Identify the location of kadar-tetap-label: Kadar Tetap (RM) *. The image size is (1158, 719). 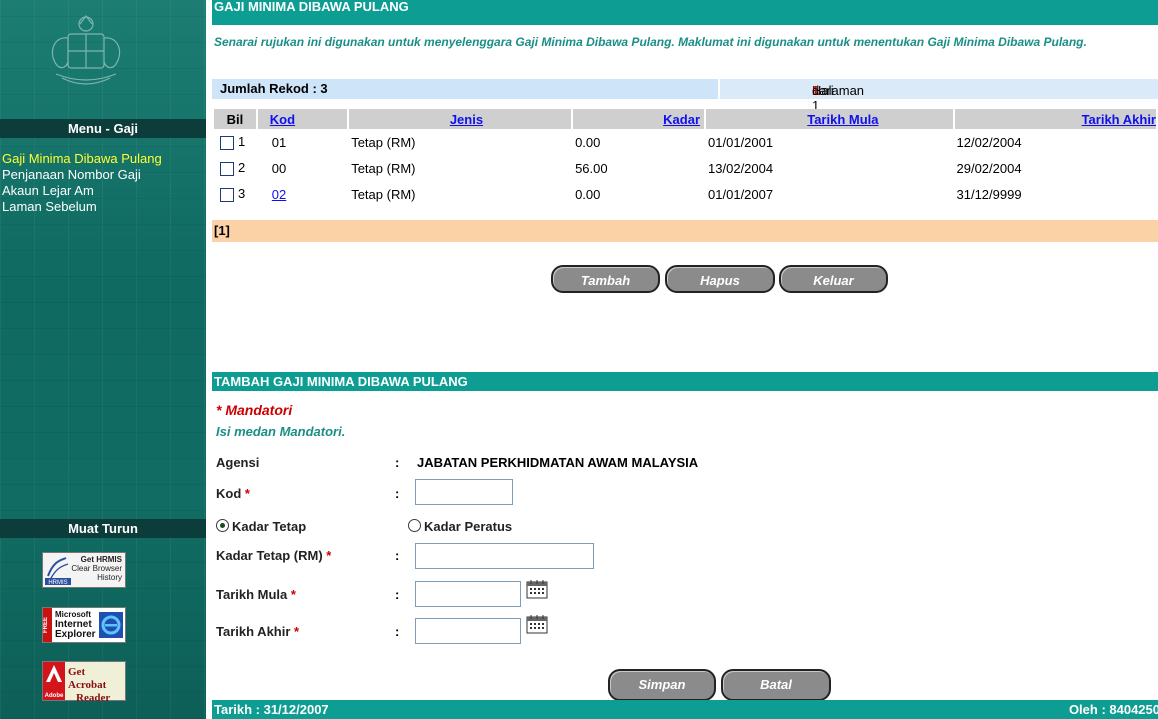
(273, 555).